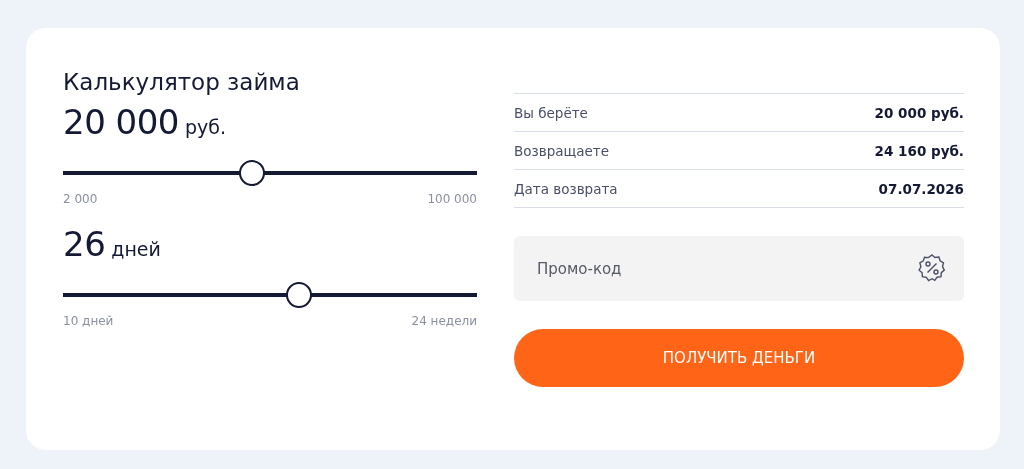 This screenshot has height=469, width=1024. What do you see at coordinates (566, 188) in the screenshot?
I see `summary-label: Дата возврата` at bounding box center [566, 188].